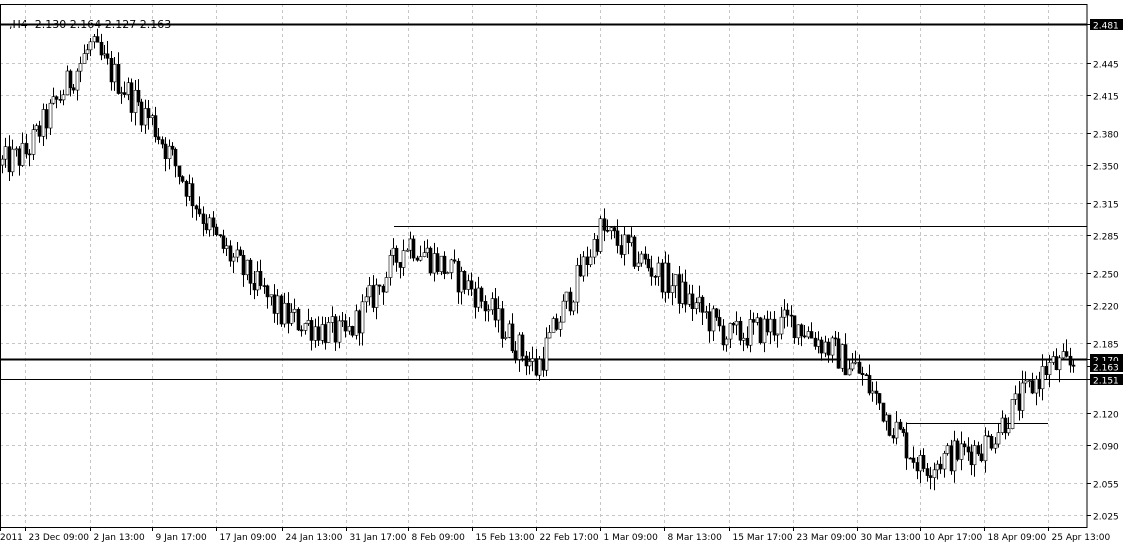  I want to click on x-tick-label: 8 Feb 09:00, so click(439, 538).